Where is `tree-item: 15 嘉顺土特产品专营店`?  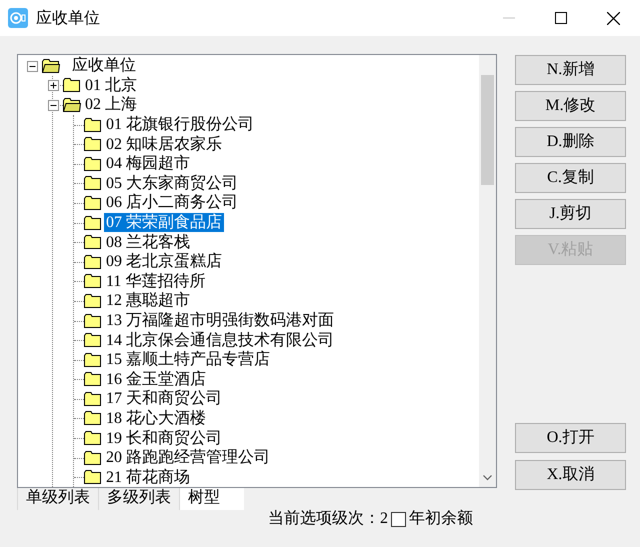
tree-item: 15 嘉顺土特产品专营店 is located at coordinates (188, 360).